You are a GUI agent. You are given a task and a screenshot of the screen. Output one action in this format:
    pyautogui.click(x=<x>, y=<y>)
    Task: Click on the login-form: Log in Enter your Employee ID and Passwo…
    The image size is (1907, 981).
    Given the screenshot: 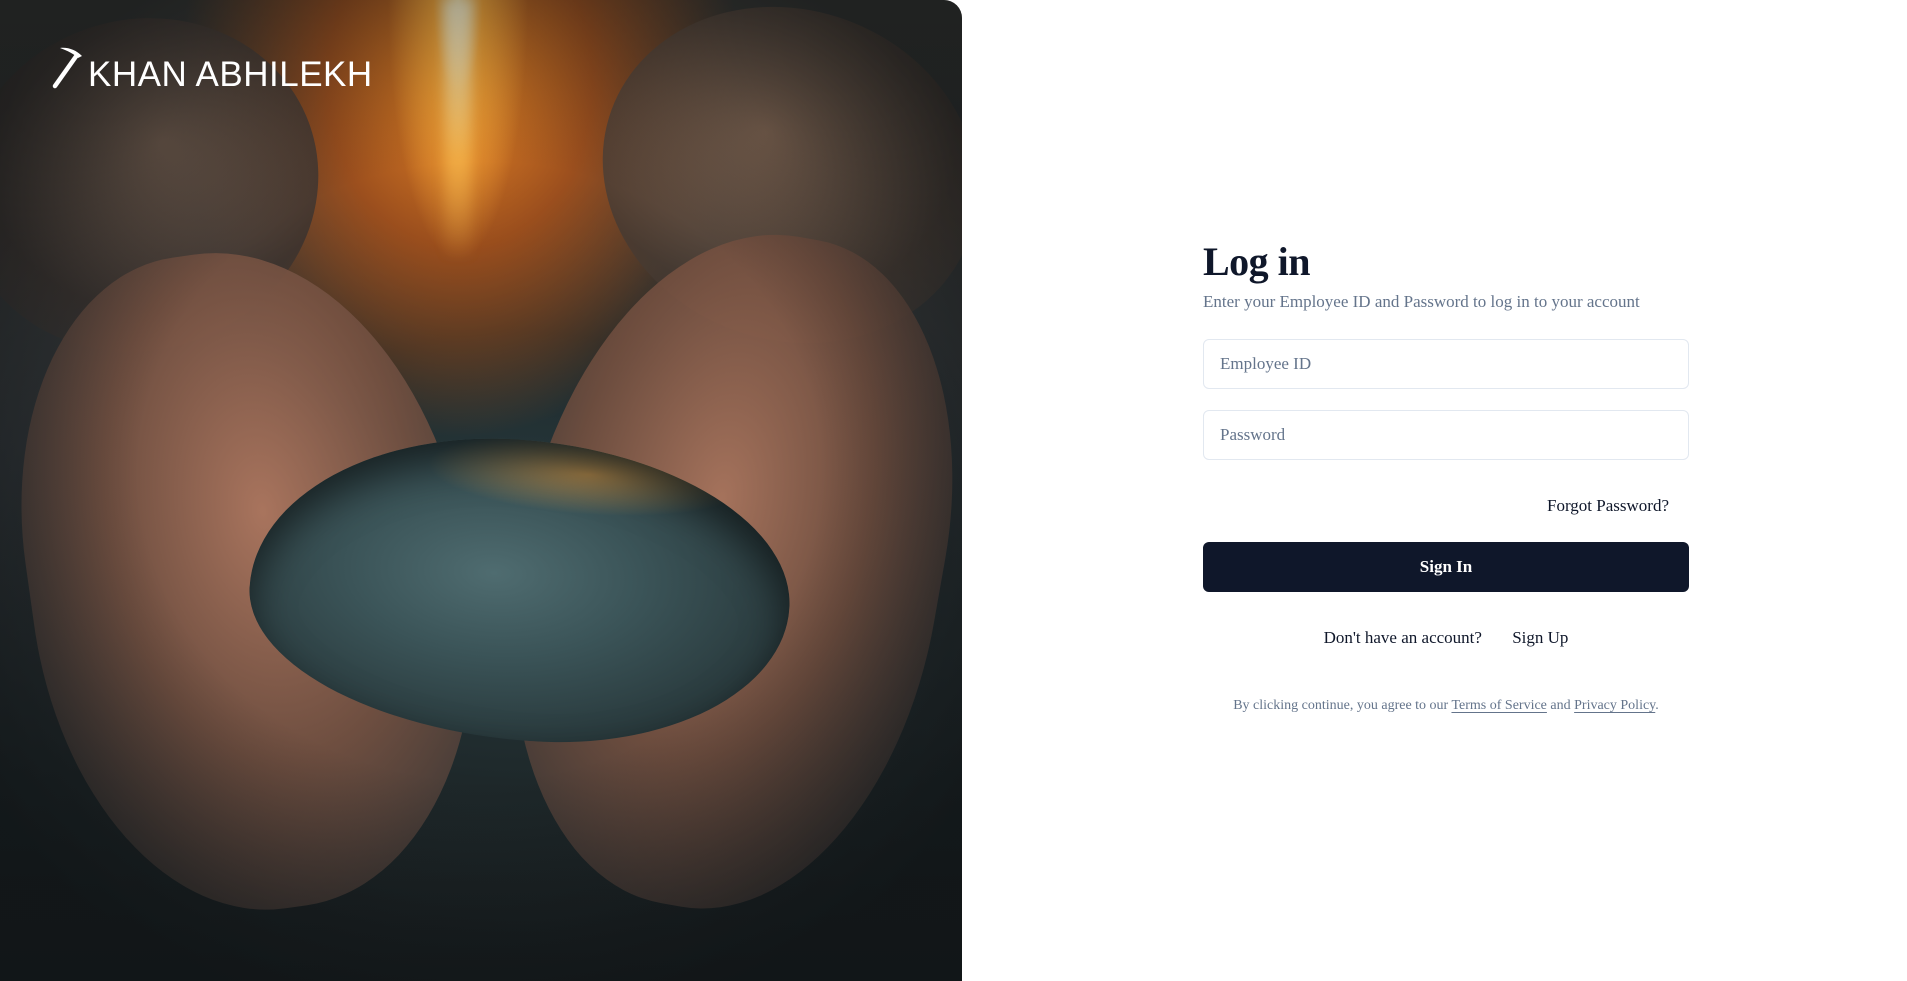 What is the action you would take?
    pyautogui.click(x=1446, y=477)
    